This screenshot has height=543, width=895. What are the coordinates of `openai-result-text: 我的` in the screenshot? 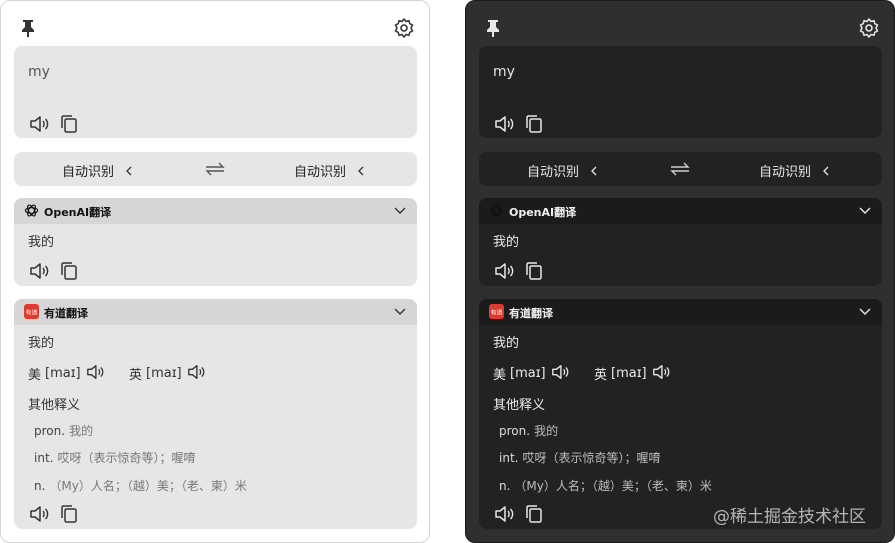 It's located at (41, 242).